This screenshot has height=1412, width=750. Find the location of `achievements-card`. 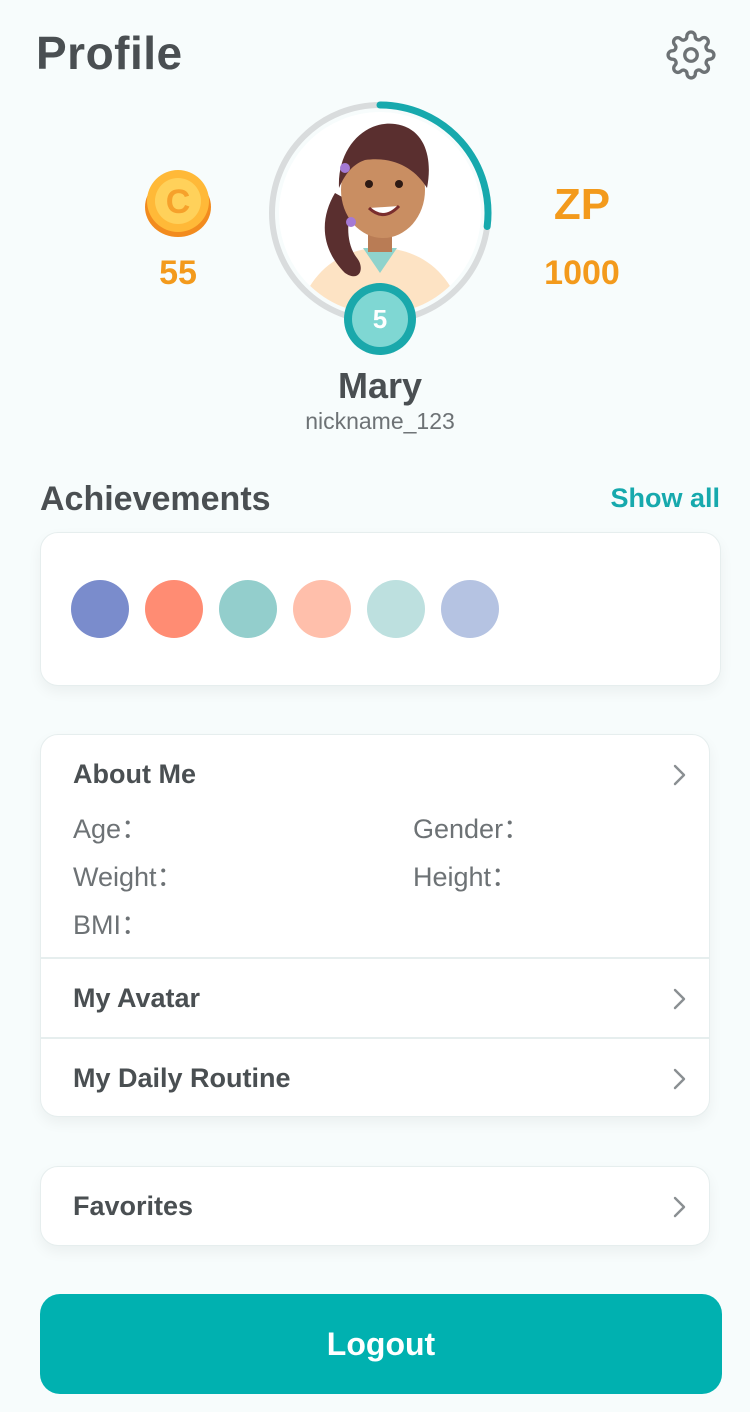

achievements-card is located at coordinates (380, 609).